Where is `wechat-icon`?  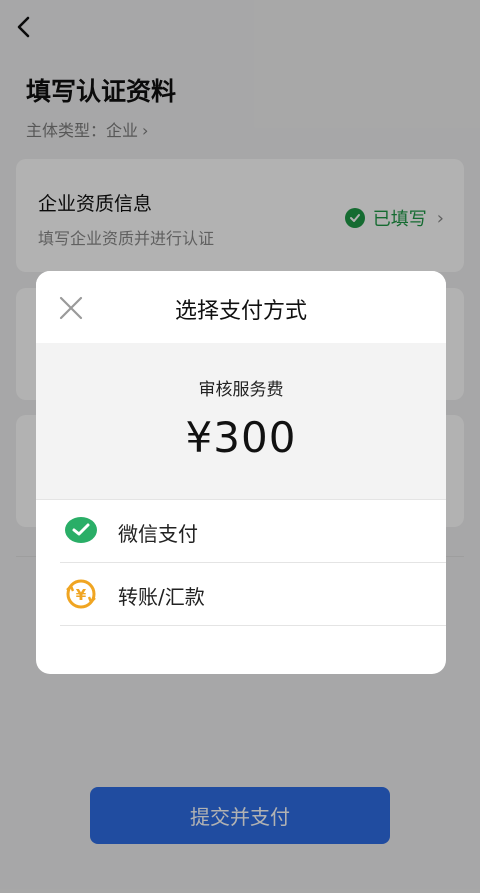 wechat-icon is located at coordinates (81, 531).